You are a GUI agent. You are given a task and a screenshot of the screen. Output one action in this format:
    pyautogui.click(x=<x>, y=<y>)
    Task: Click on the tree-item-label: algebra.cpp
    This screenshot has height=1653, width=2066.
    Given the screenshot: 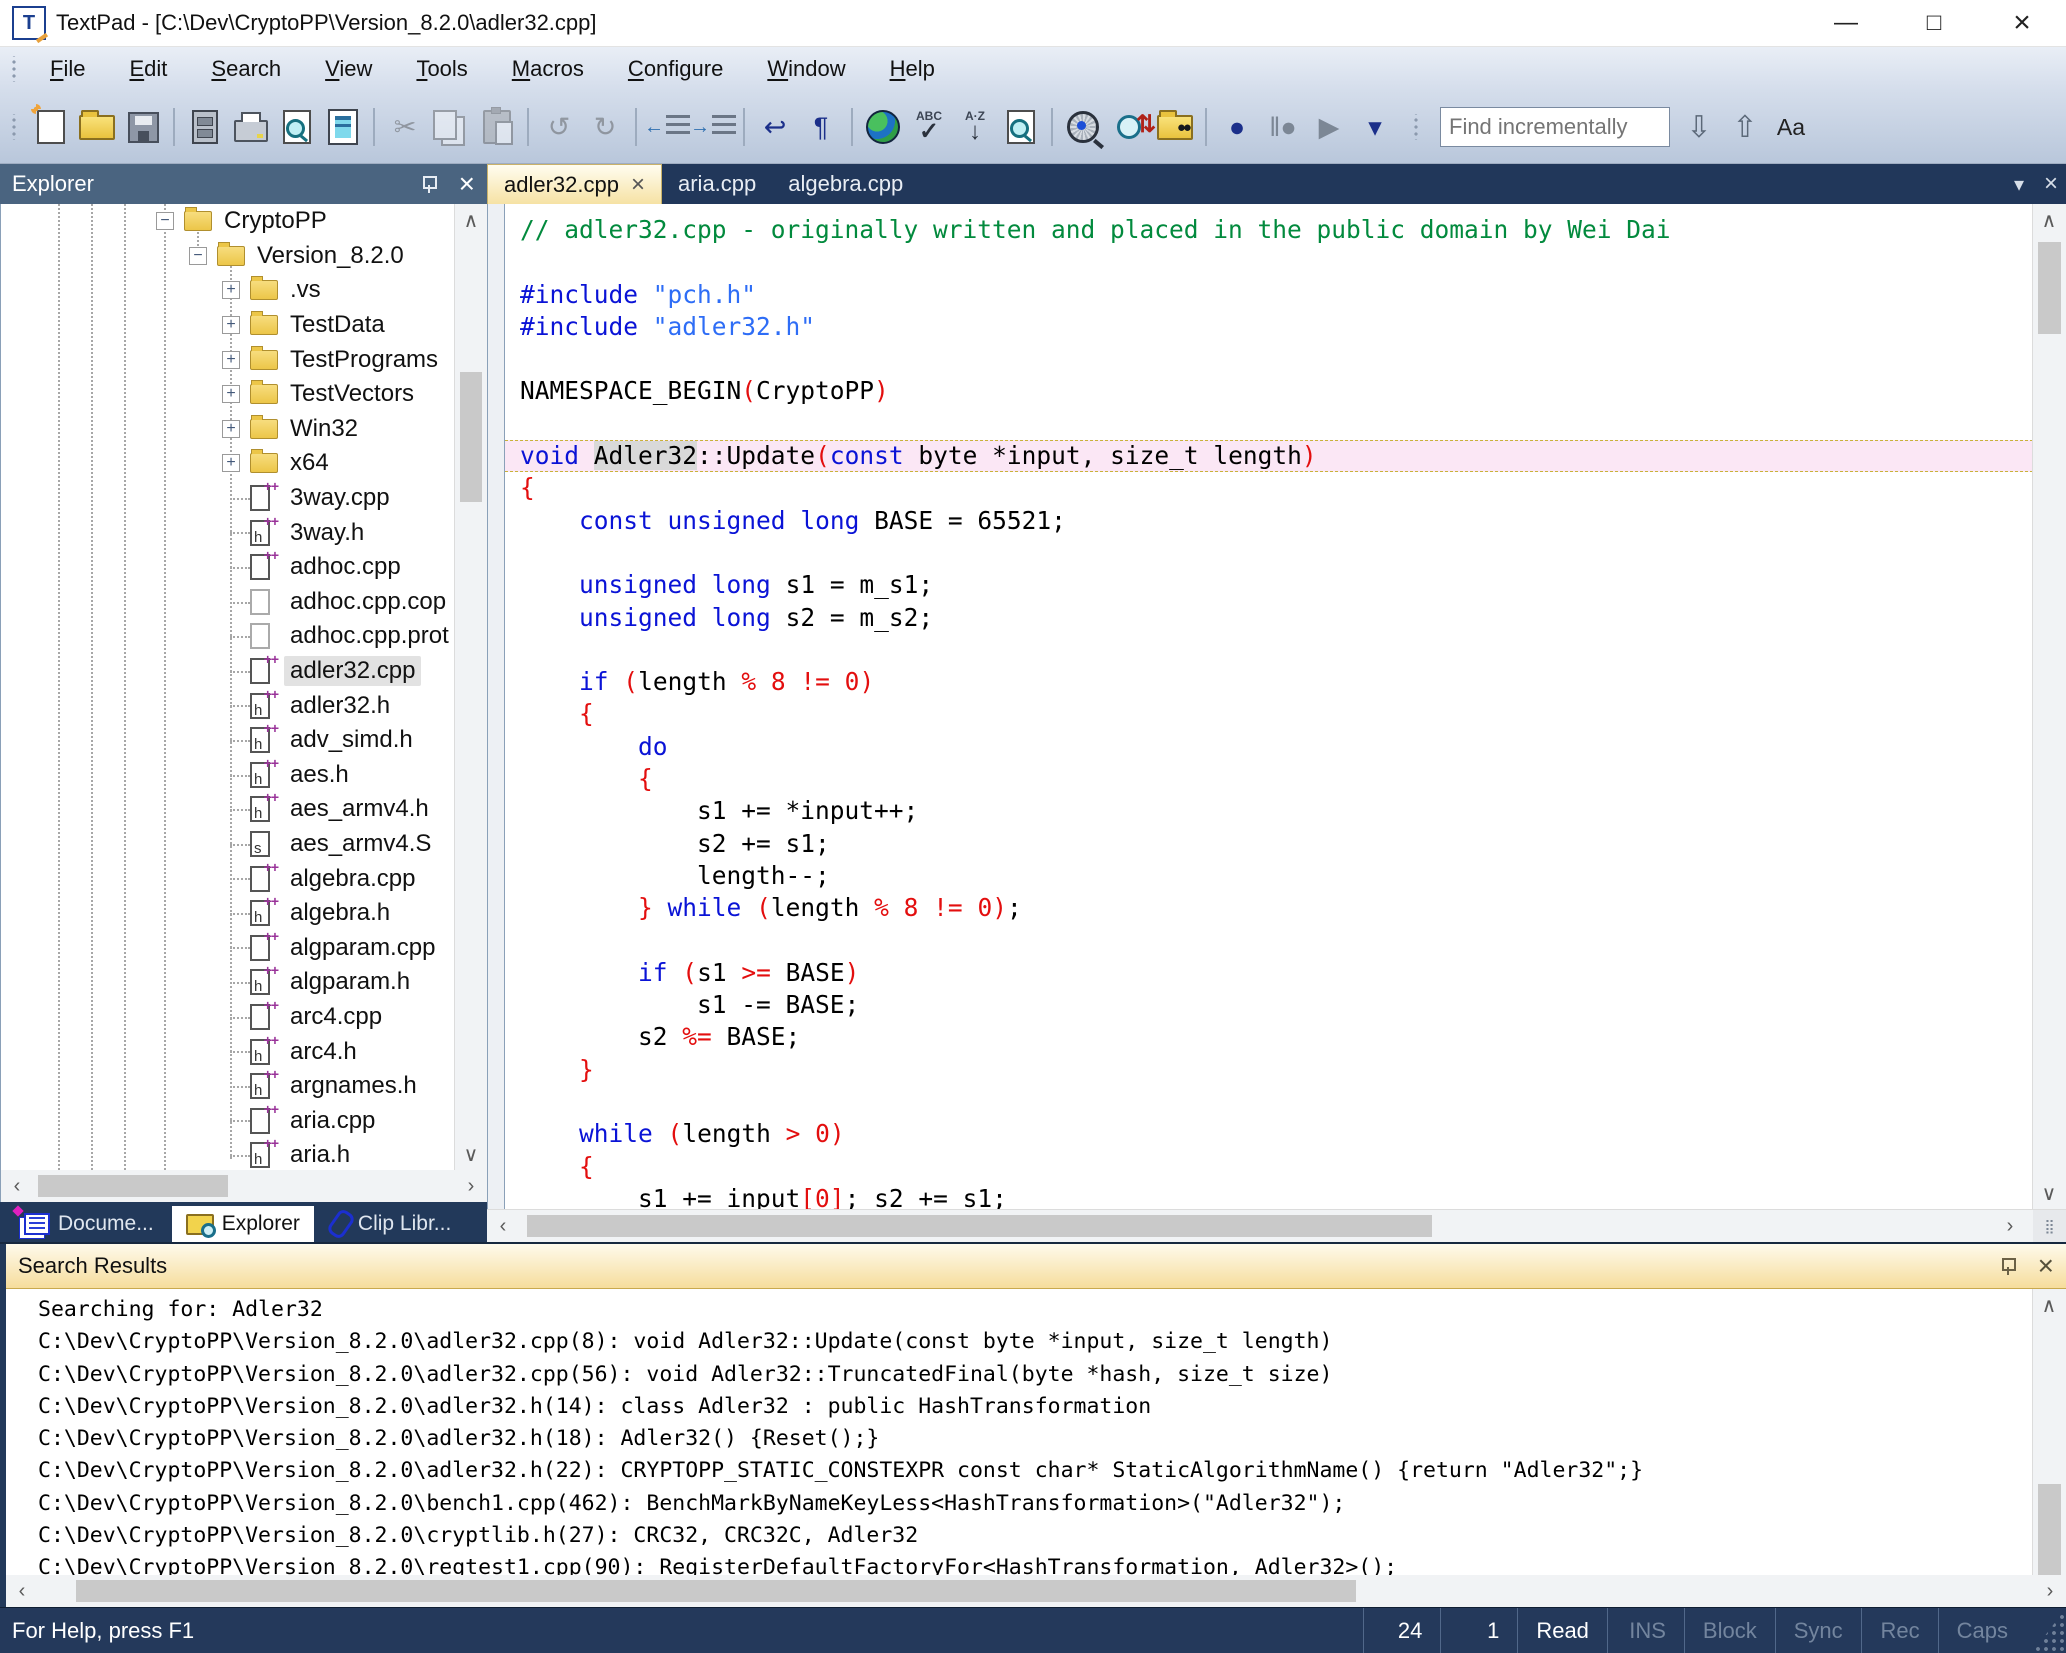 What is the action you would take?
    pyautogui.click(x=352, y=879)
    